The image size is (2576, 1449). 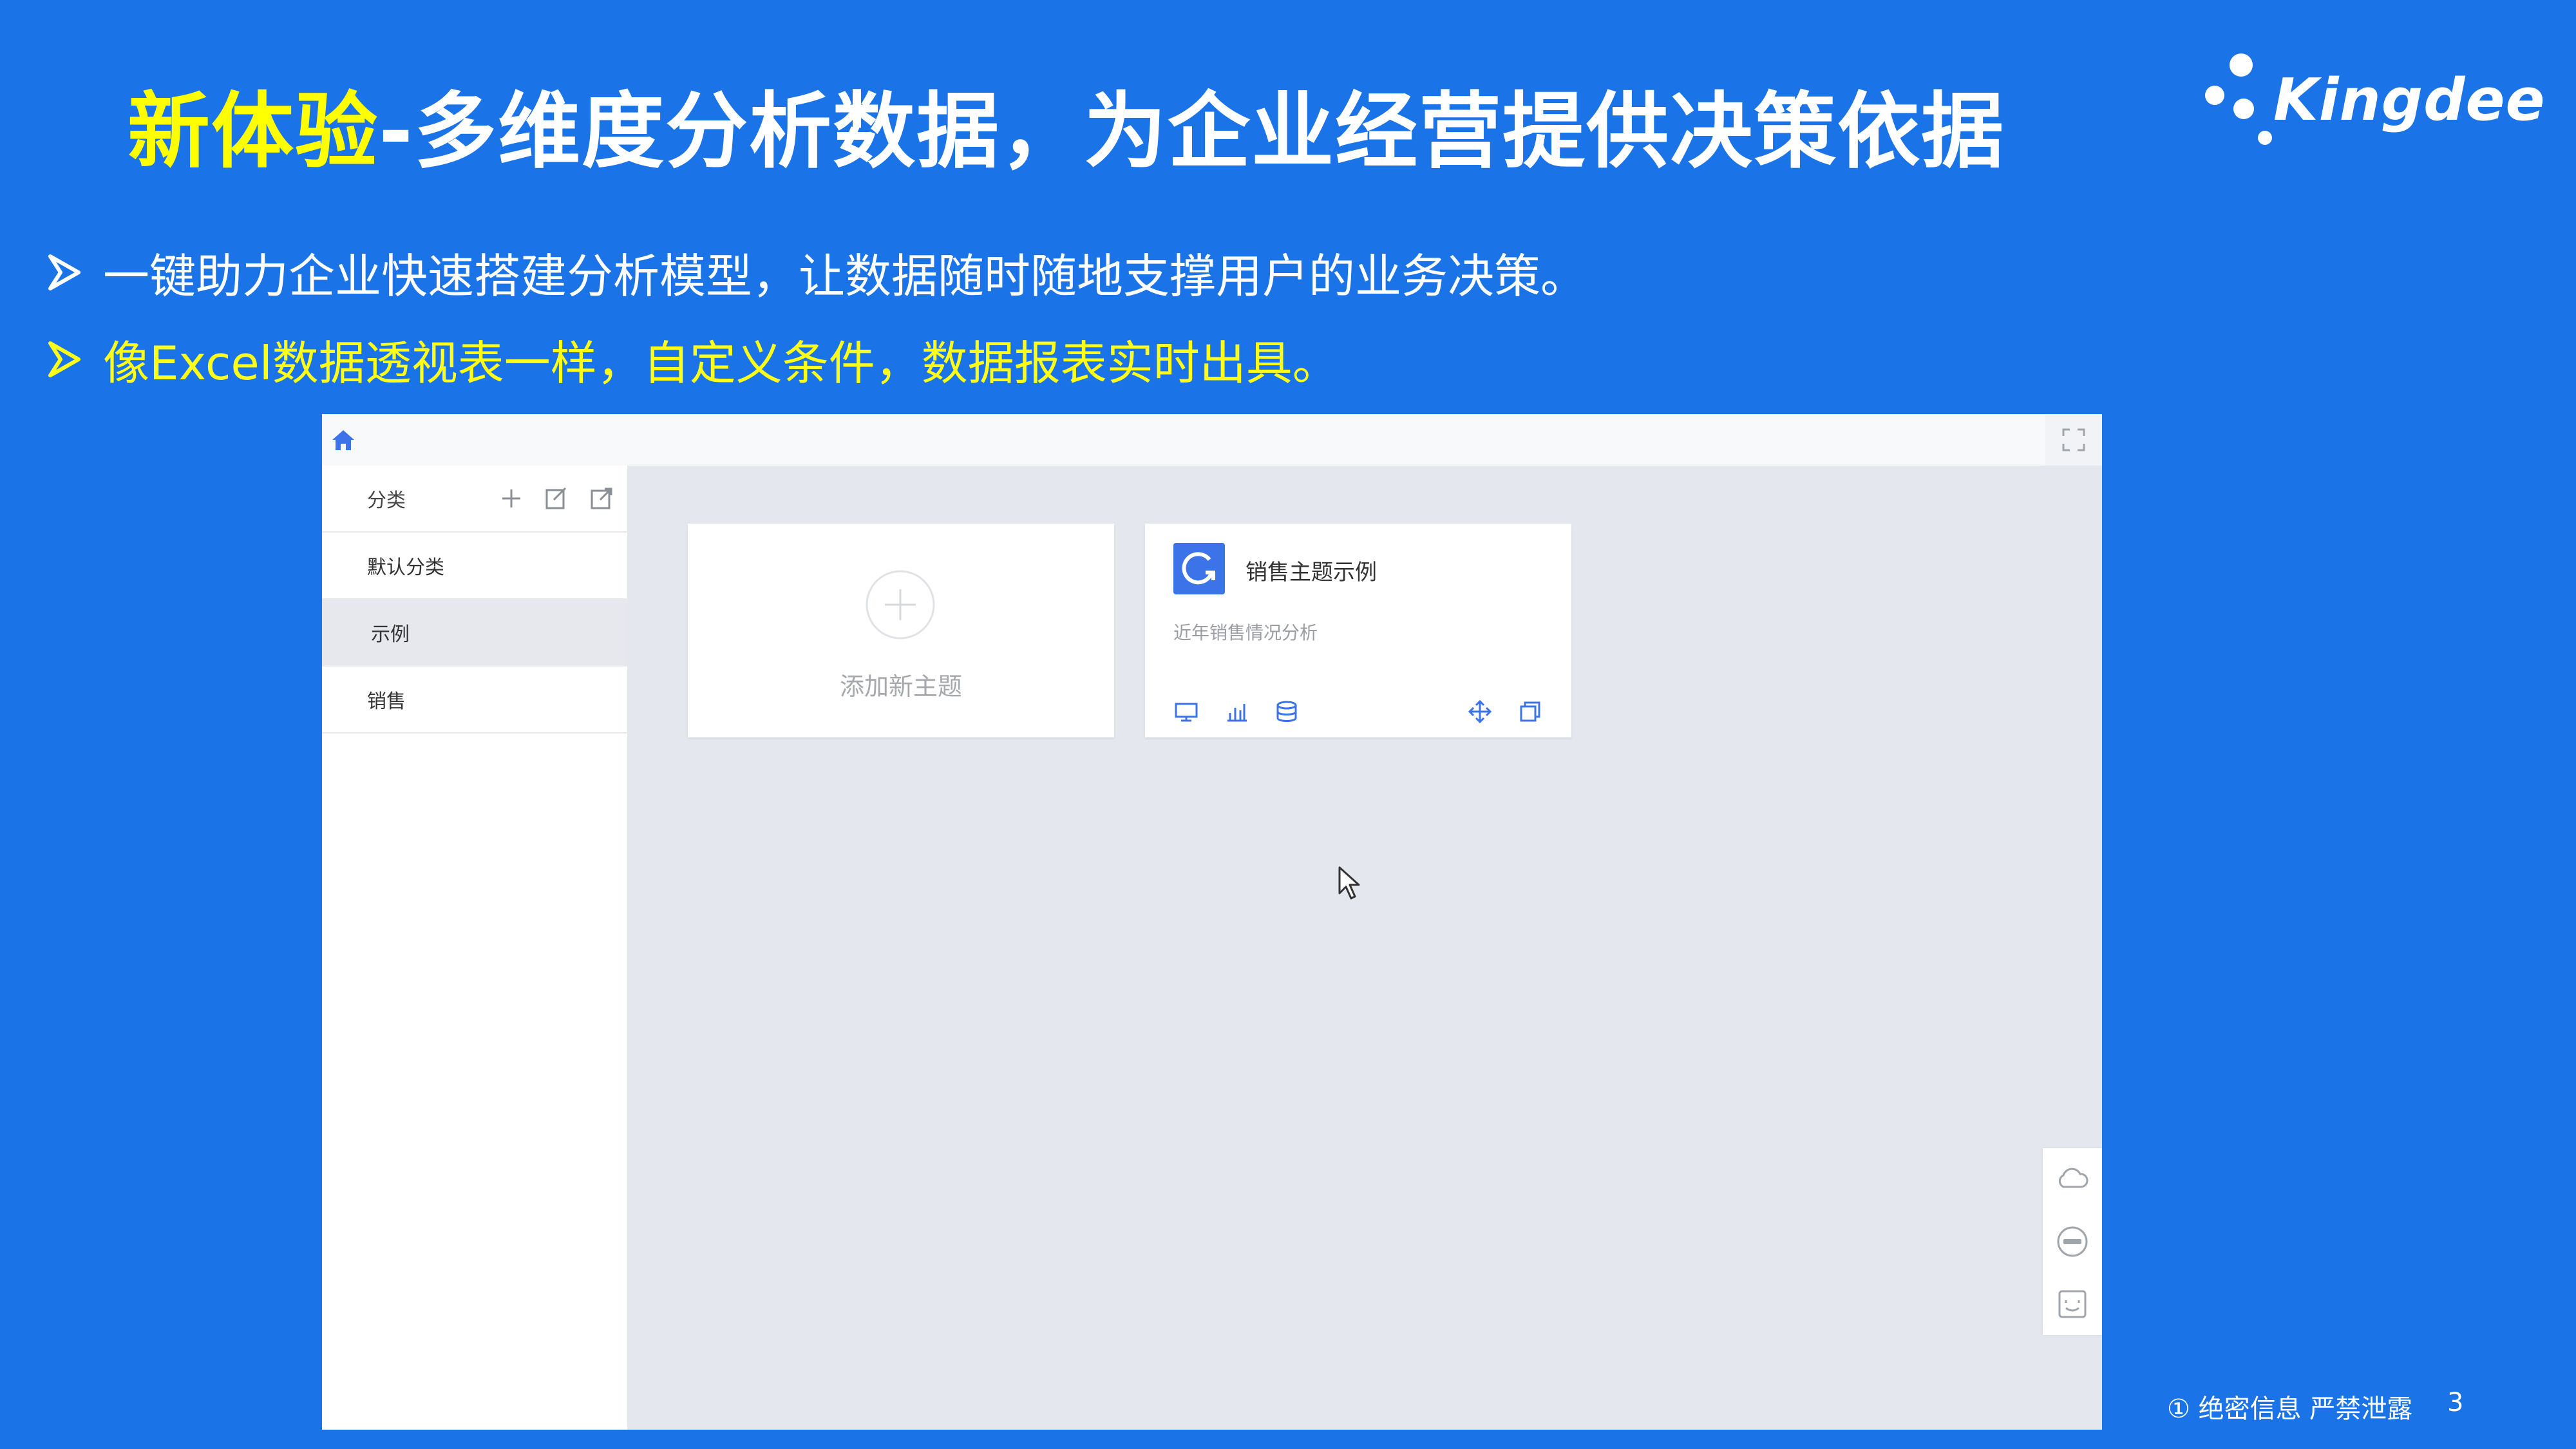 I want to click on bullet-text: 一键助力企业快速搭建分析模型，让数据随时随地支撑用户的业务决策。, so click(x=845, y=276).